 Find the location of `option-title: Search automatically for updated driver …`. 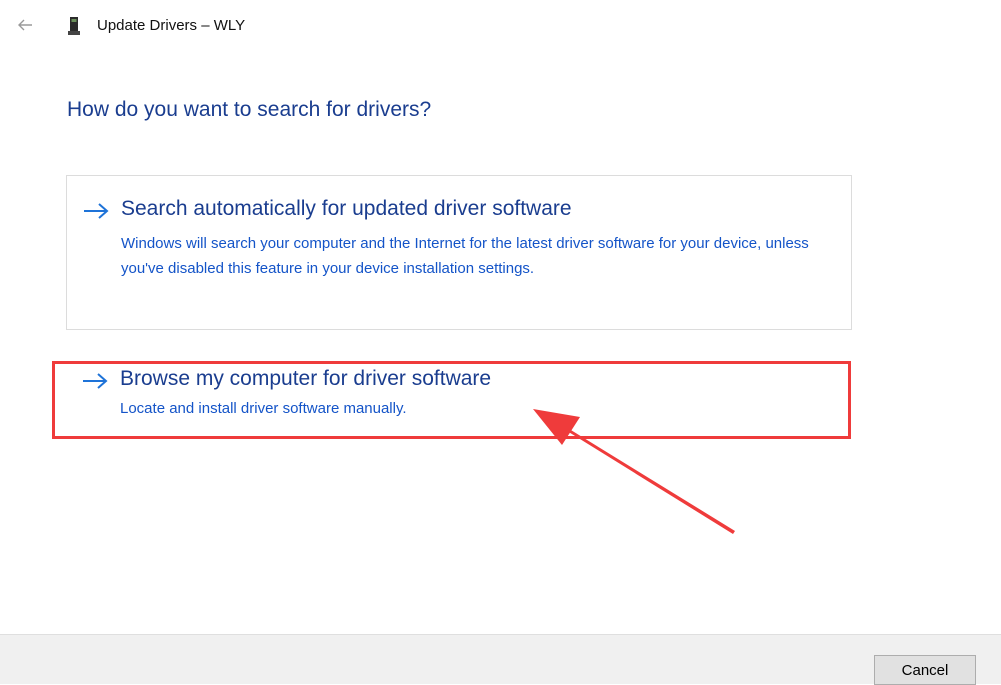

option-title: Search automatically for updated driver … is located at coordinates (346, 208).